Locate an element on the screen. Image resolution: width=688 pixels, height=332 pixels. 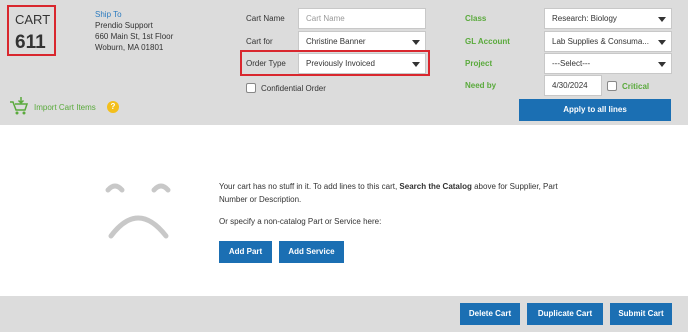
project-value: ---Select--- is located at coordinates (571, 63).